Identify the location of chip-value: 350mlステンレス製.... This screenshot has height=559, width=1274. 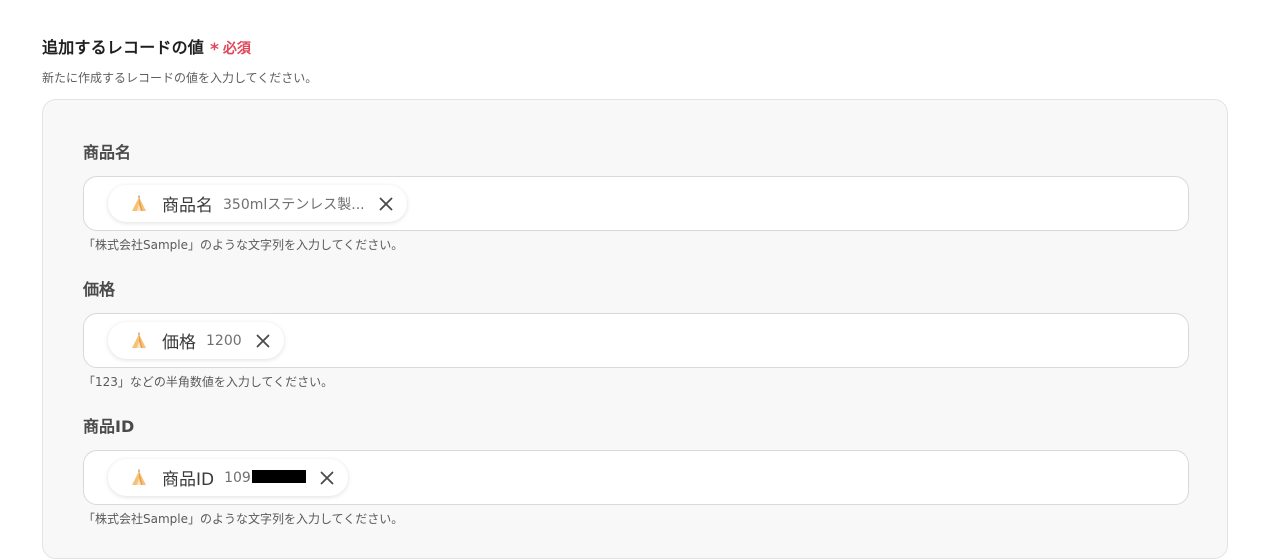
(294, 204).